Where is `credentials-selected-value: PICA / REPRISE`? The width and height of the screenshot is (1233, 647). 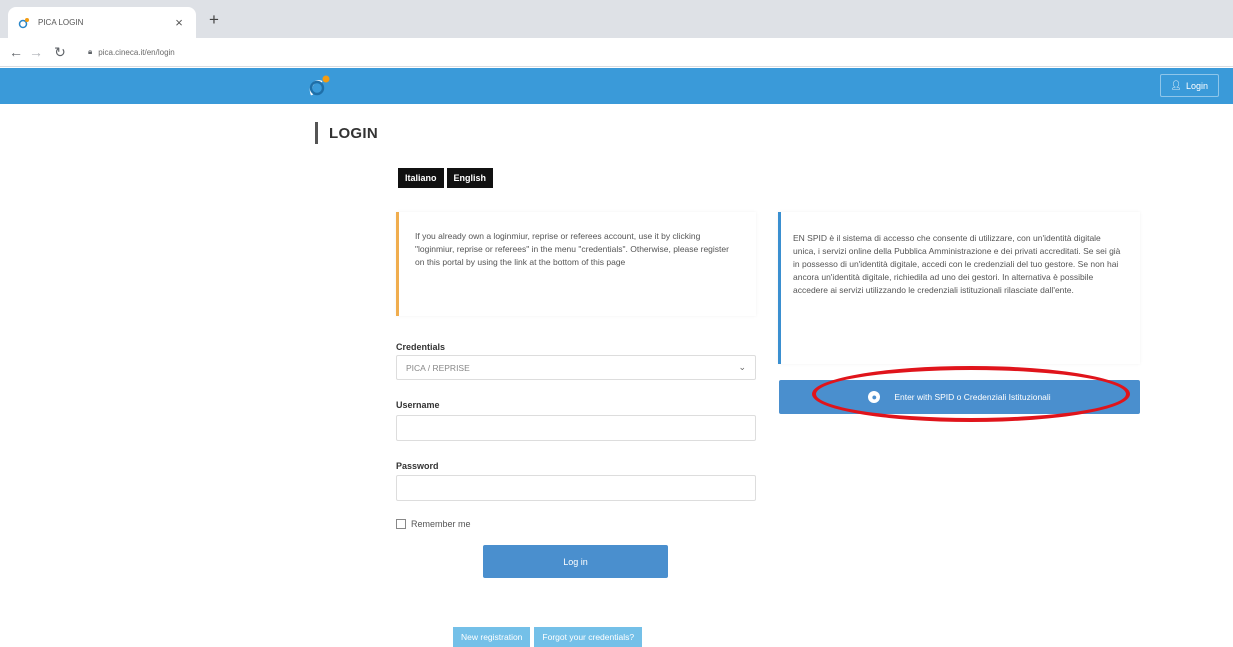 credentials-selected-value: PICA / REPRISE is located at coordinates (438, 367).